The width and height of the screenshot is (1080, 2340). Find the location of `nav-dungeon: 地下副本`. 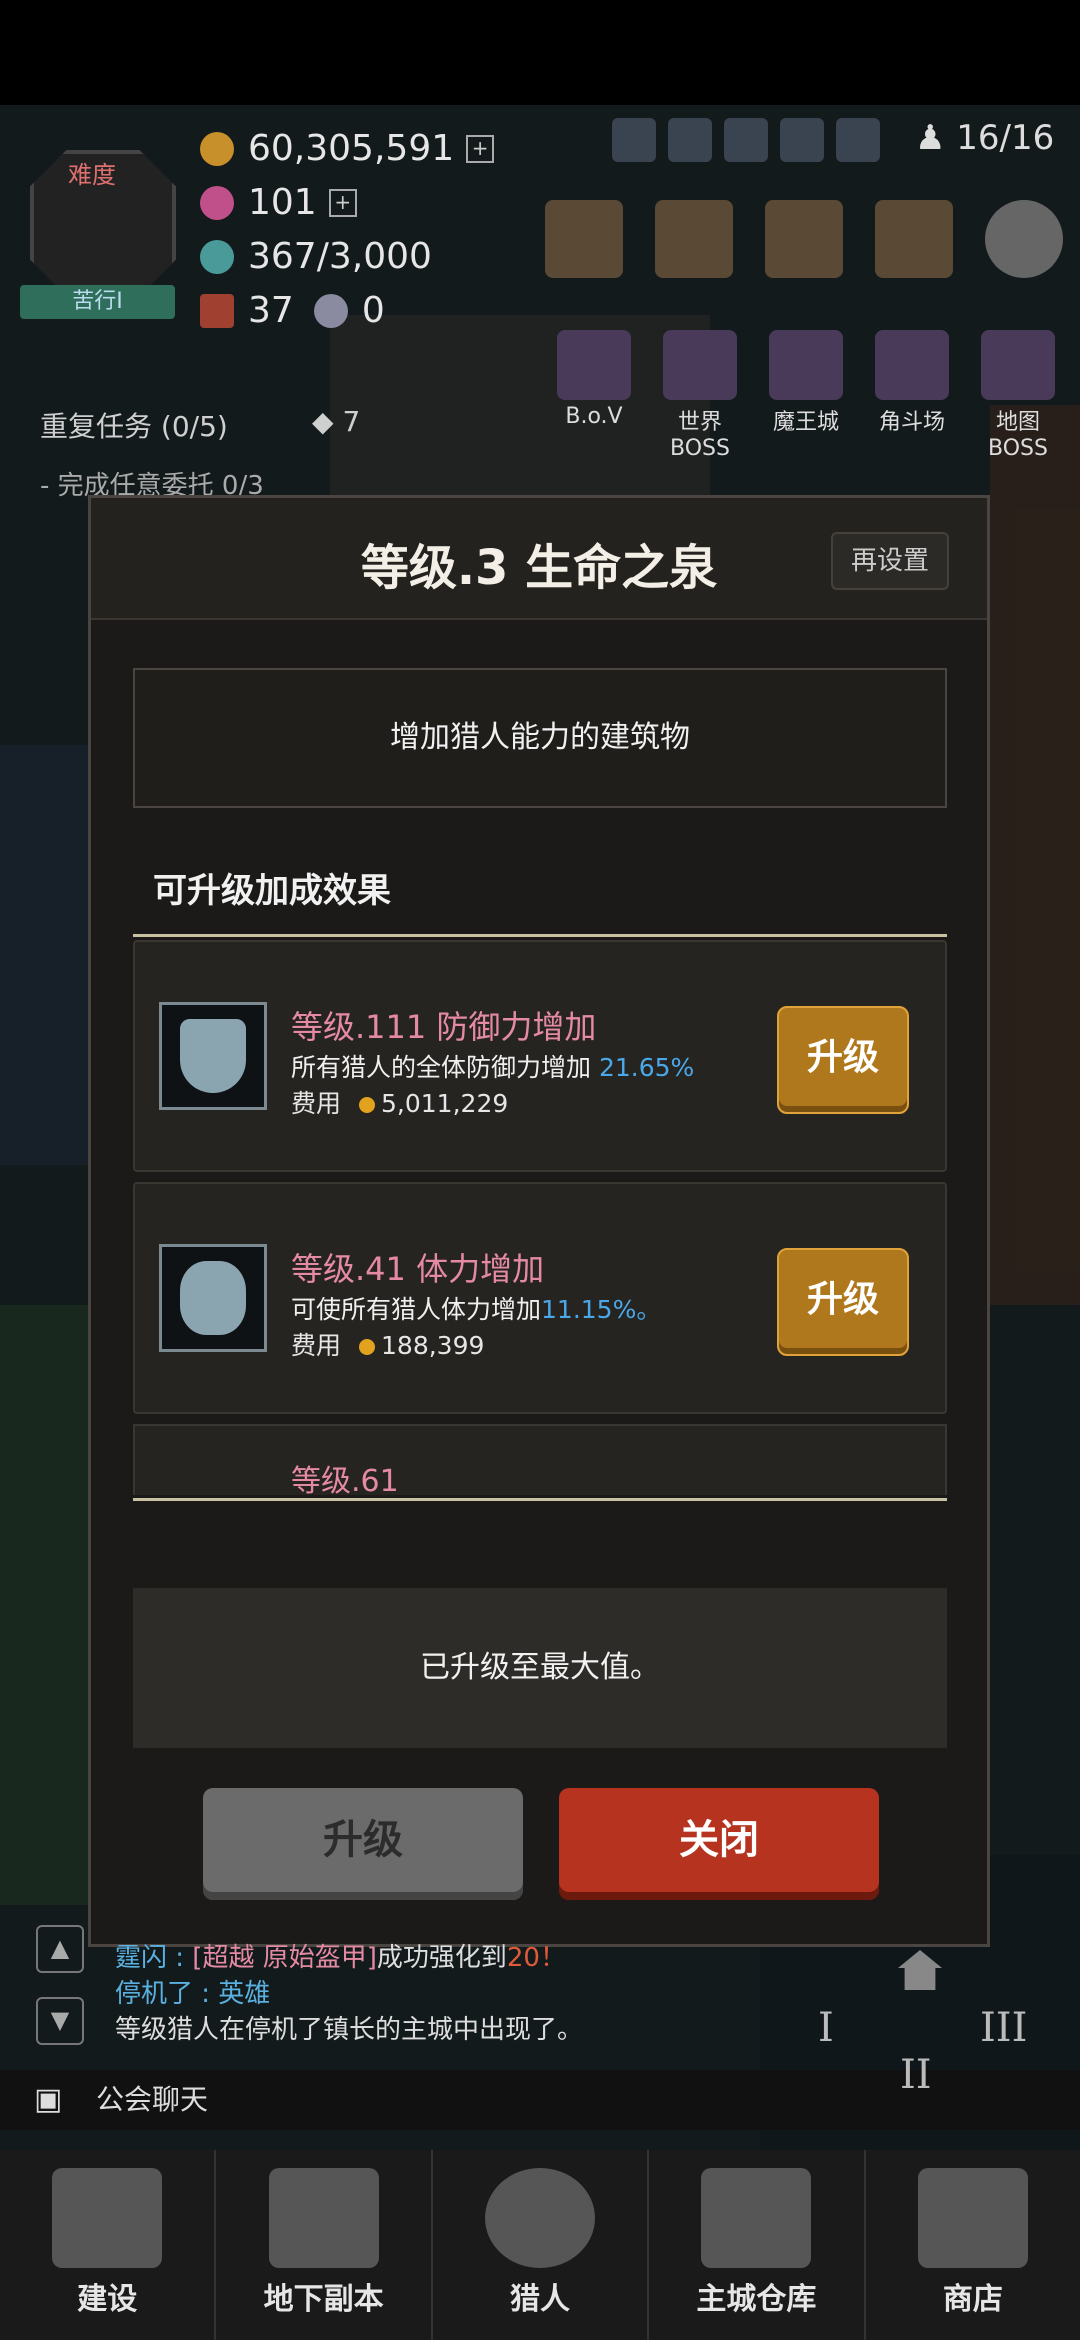

nav-dungeon: 地下副本 is located at coordinates (324, 2245).